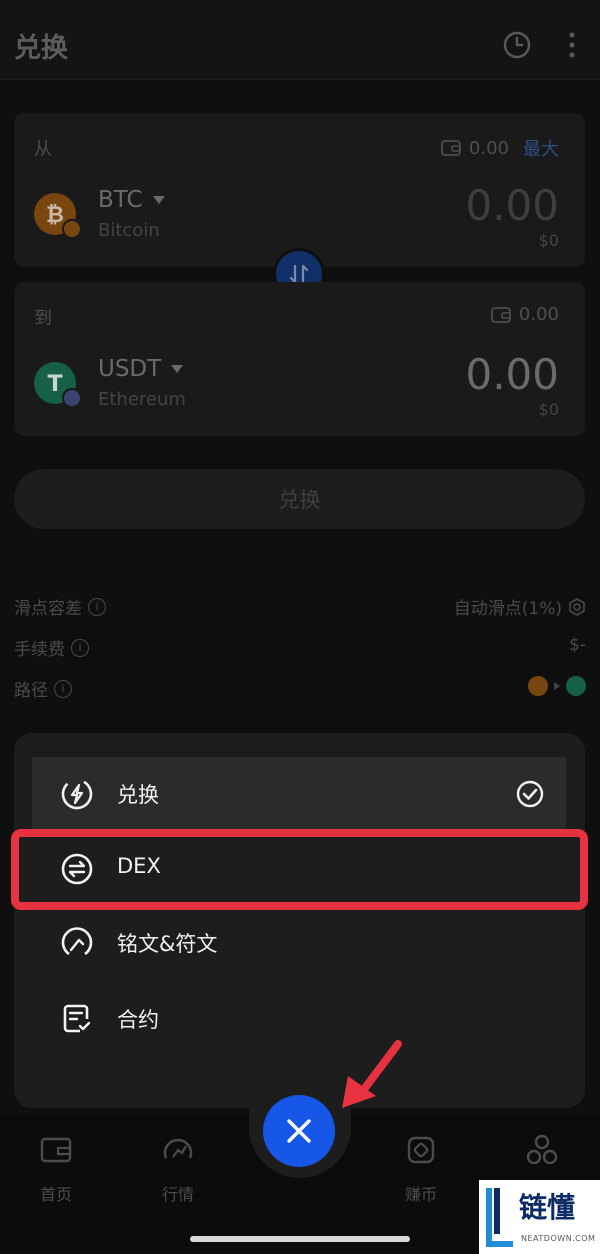  I want to click on tab-home: 首页, so click(56, 1169).